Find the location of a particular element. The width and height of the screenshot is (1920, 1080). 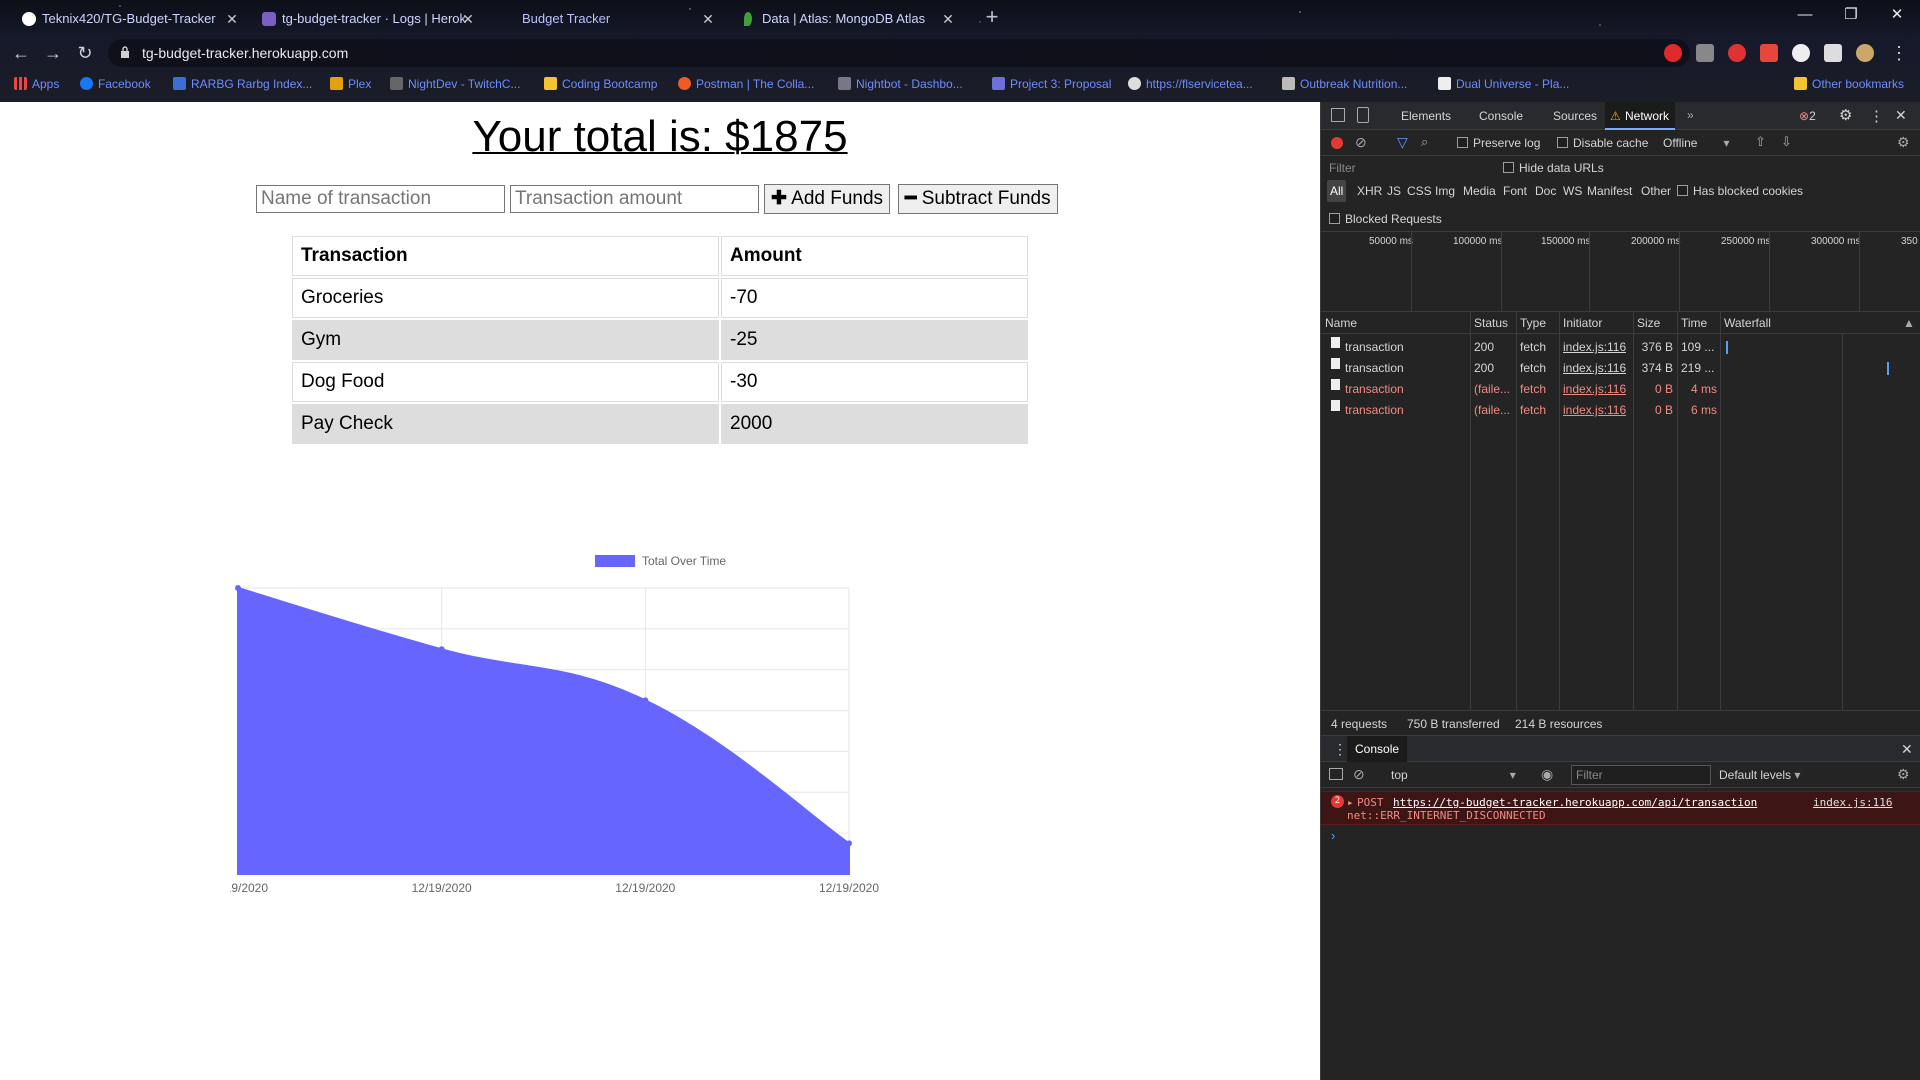

filter-media: Media is located at coordinates (1479, 191).